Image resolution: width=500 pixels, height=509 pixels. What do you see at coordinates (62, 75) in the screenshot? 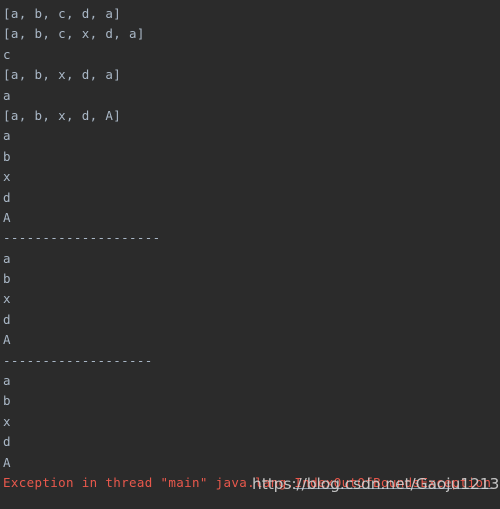
I see `console-line: [a, b, x, d, a]` at bounding box center [62, 75].